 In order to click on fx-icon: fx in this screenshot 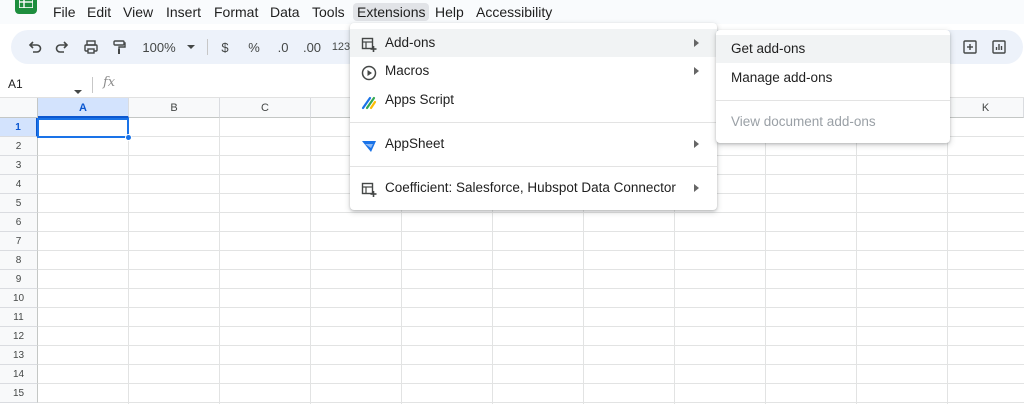, I will do `click(109, 82)`.